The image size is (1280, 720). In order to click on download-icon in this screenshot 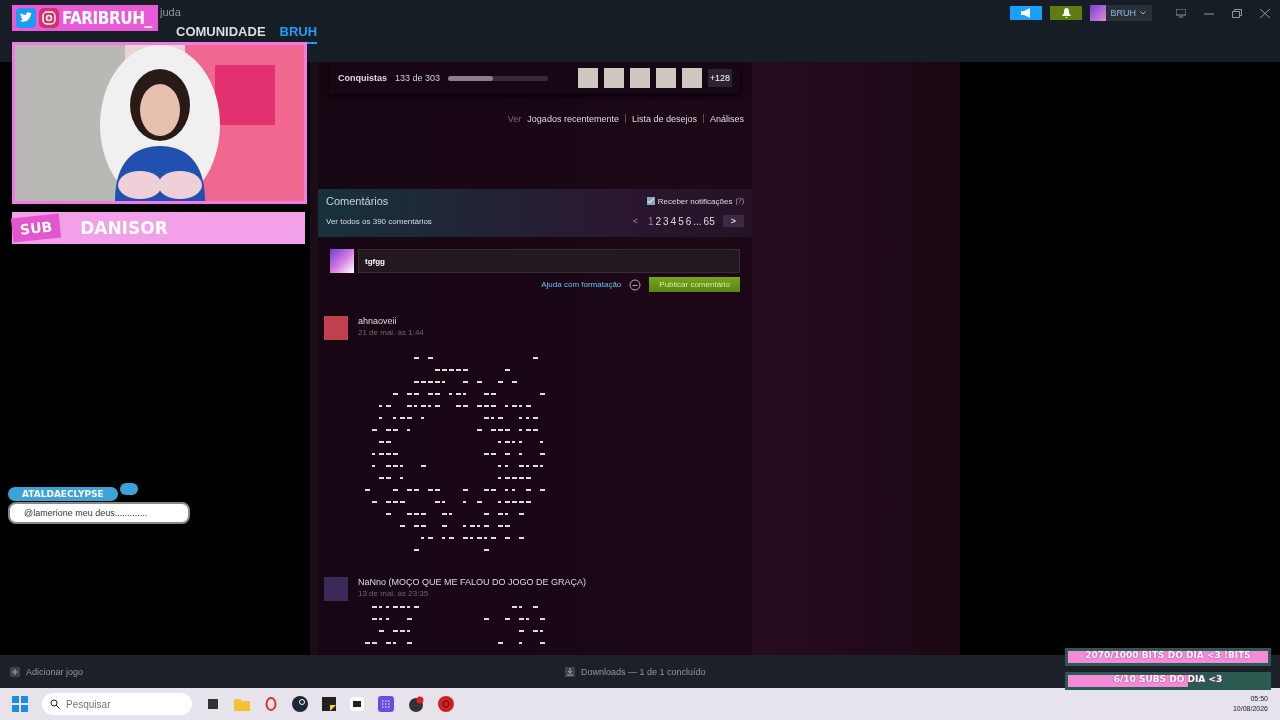, I will do `click(570, 671)`.